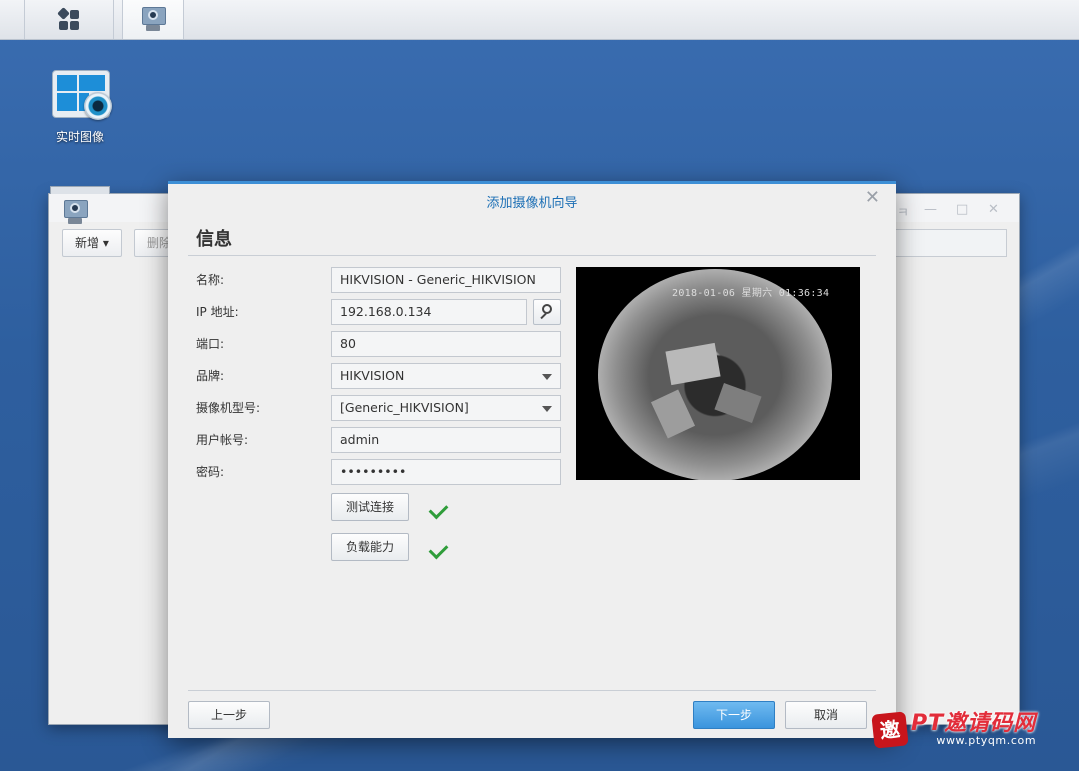 The width and height of the screenshot is (1079, 771). Describe the element at coordinates (446, 280) in the screenshot. I see `camera-name-input: HIKVISION - Generic_HIKVISION` at that location.